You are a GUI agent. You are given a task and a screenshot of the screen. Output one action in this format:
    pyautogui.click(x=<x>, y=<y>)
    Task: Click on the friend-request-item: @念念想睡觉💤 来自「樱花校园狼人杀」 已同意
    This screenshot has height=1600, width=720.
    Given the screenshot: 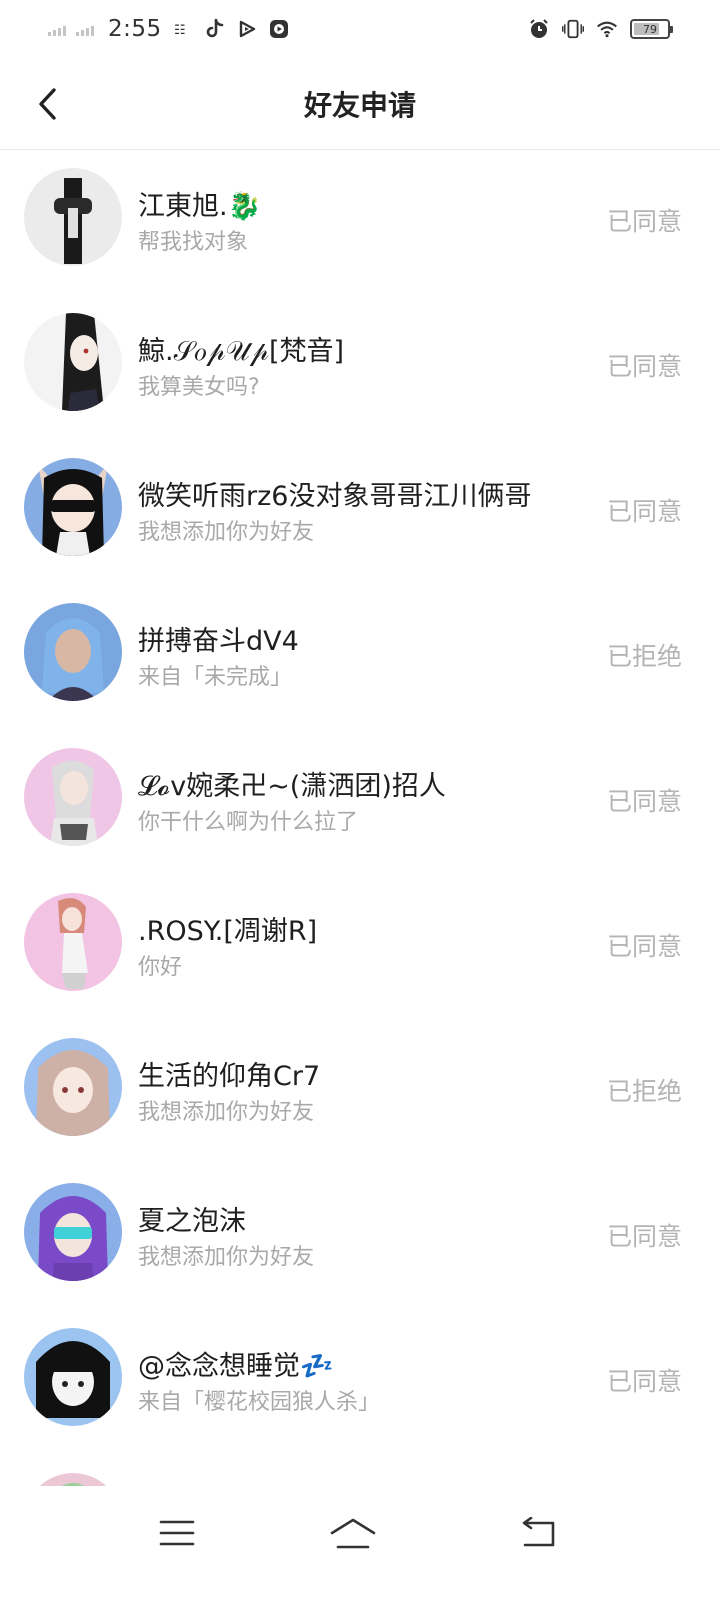 What is the action you would take?
    pyautogui.click(x=360, y=1382)
    